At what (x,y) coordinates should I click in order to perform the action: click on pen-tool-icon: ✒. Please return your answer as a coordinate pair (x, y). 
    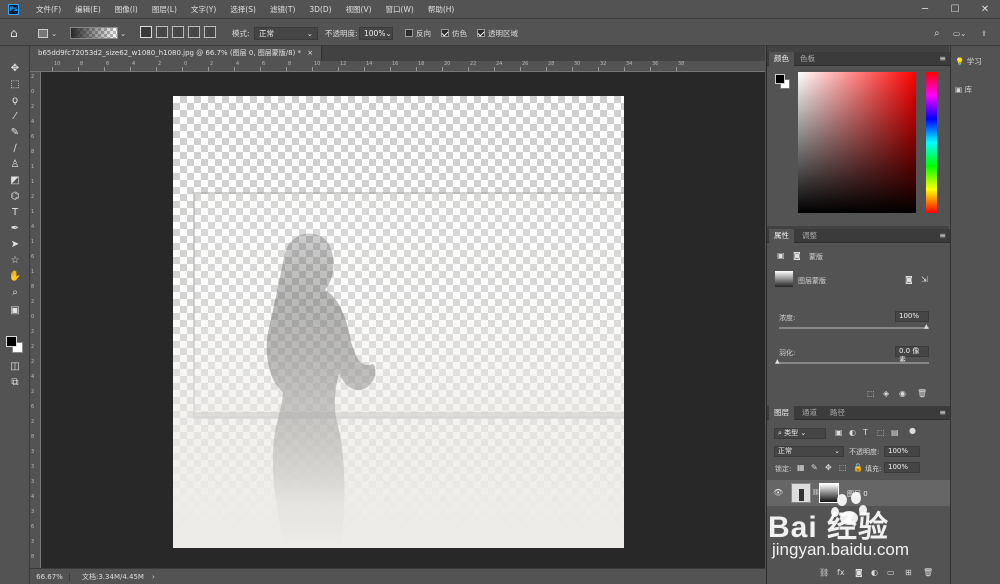
    Looking at the image, I should click on (15, 229).